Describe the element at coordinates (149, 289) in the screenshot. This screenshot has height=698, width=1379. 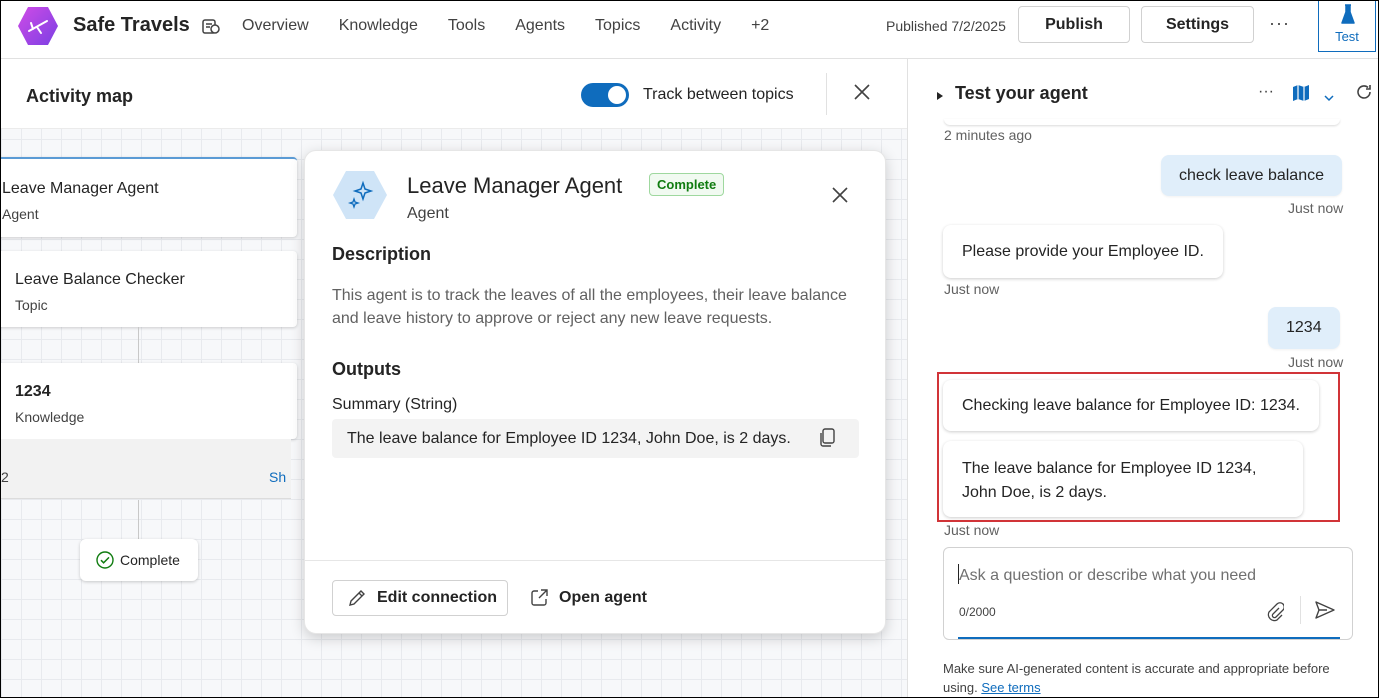
I see `flow-card-topic: Leave Balance Checker Topic` at that location.